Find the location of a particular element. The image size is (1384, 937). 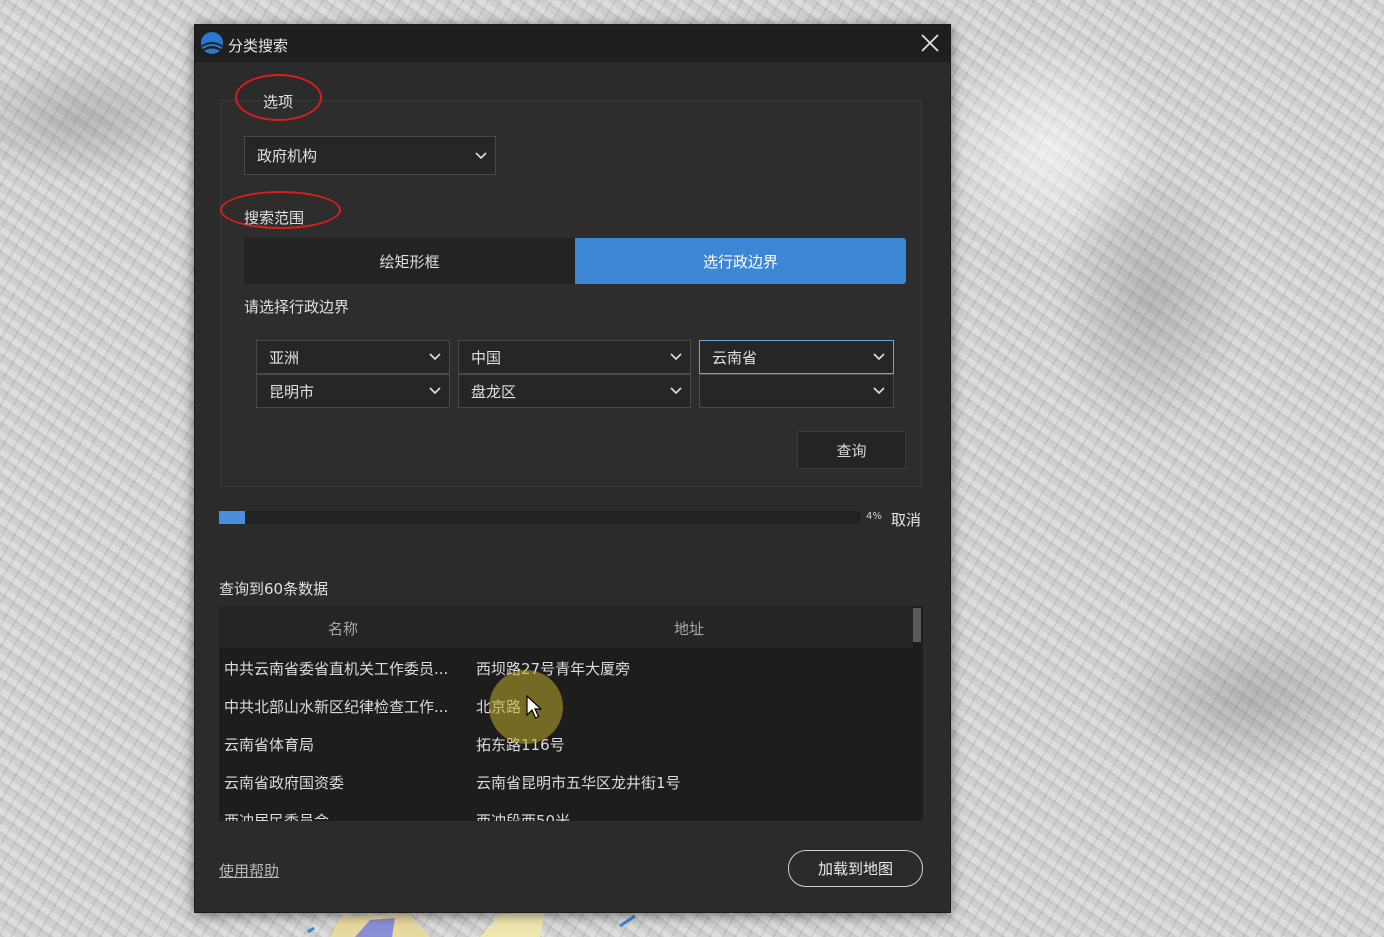

table-row: 西冲居民委员会 西冲段西50米 is located at coordinates (566, 810).